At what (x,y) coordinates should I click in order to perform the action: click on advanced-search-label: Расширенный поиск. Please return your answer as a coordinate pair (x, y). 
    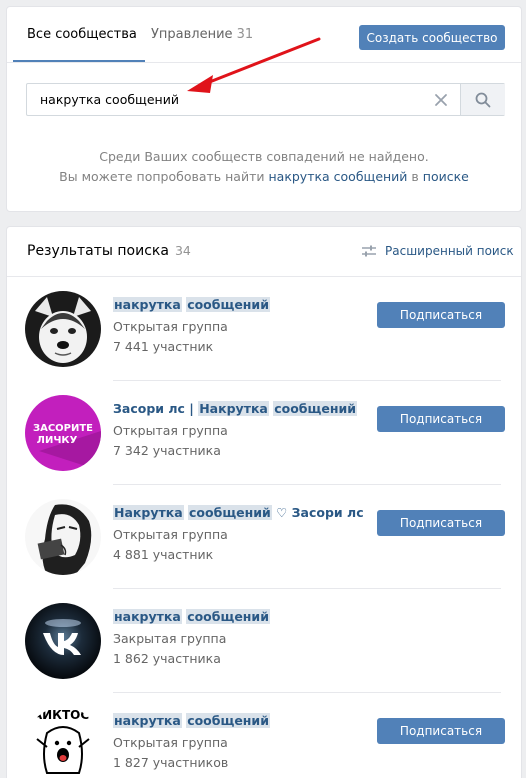
    Looking at the image, I should click on (449, 251).